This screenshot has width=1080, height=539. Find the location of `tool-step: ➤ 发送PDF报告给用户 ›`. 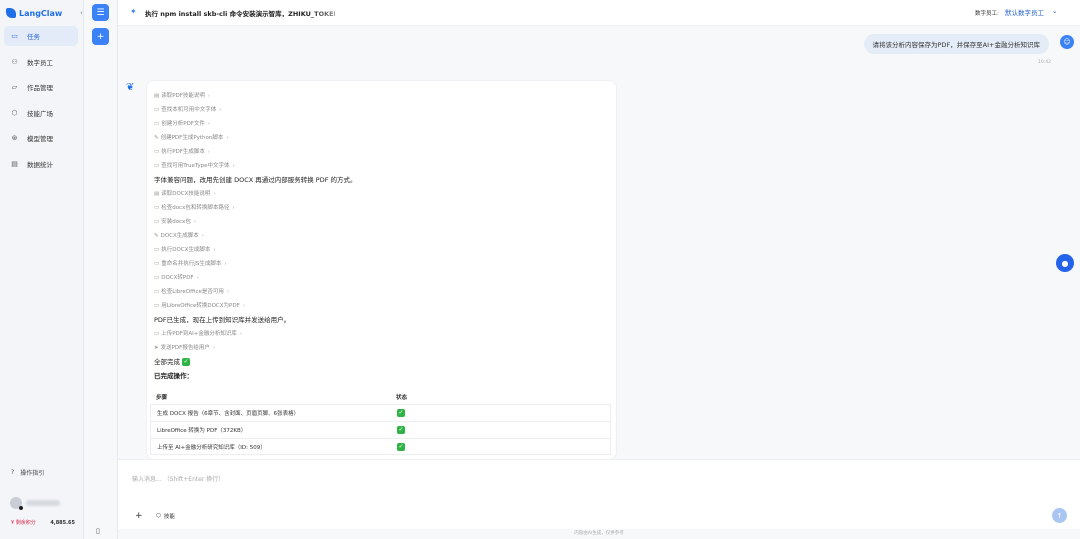

tool-step: ➤ 发送PDF报告给用户 › is located at coordinates (384, 348).